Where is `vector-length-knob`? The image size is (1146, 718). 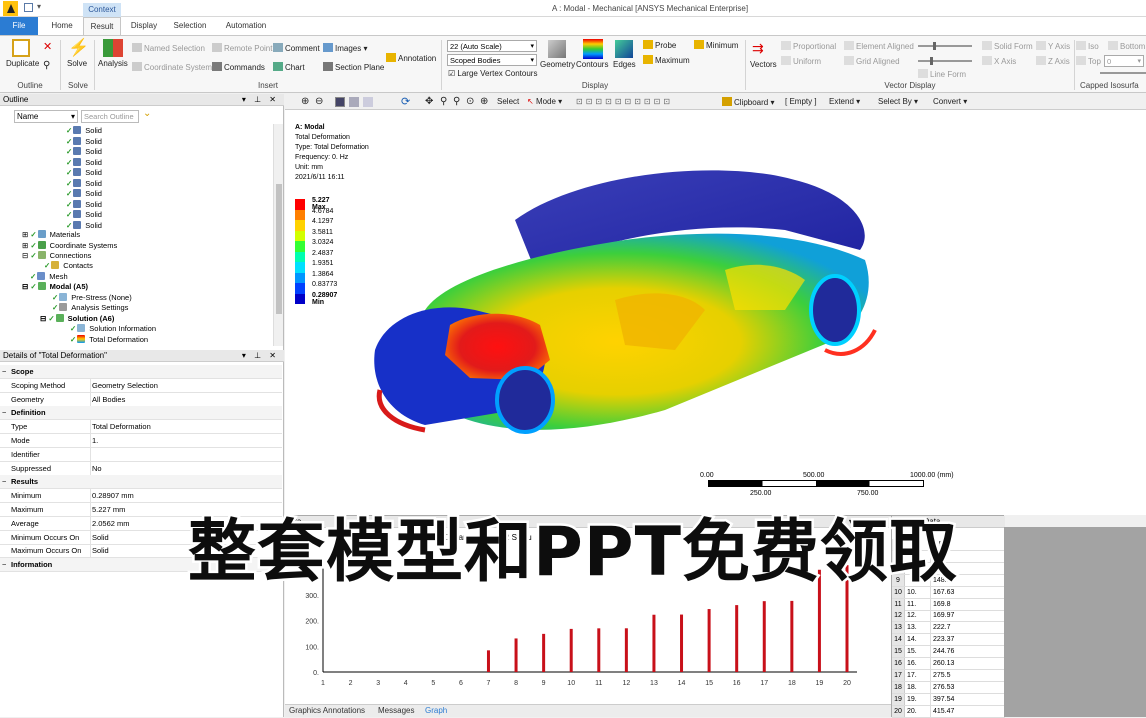
vector-length-knob is located at coordinates (934, 46).